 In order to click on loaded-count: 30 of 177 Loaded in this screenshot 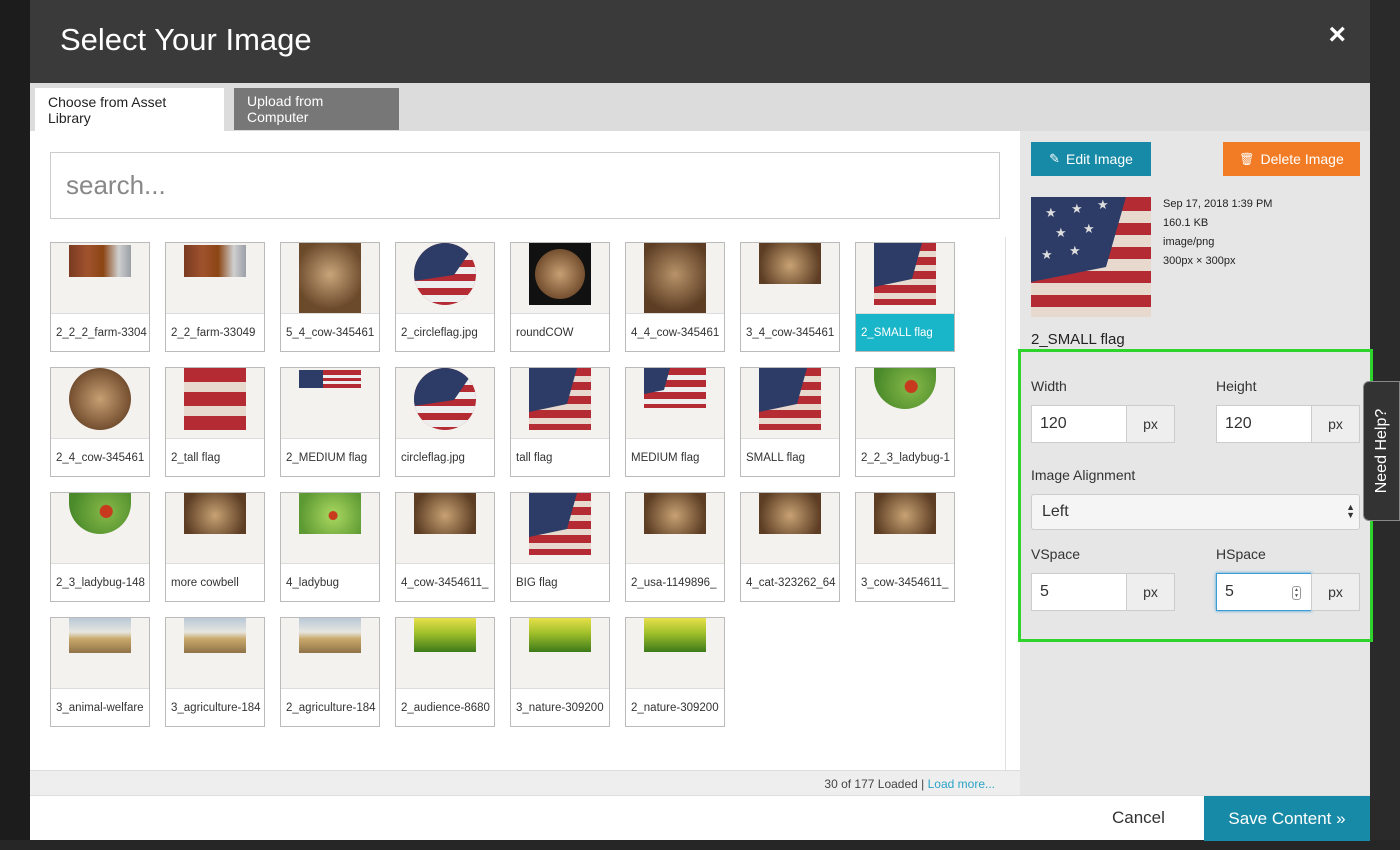, I will do `click(871, 784)`.